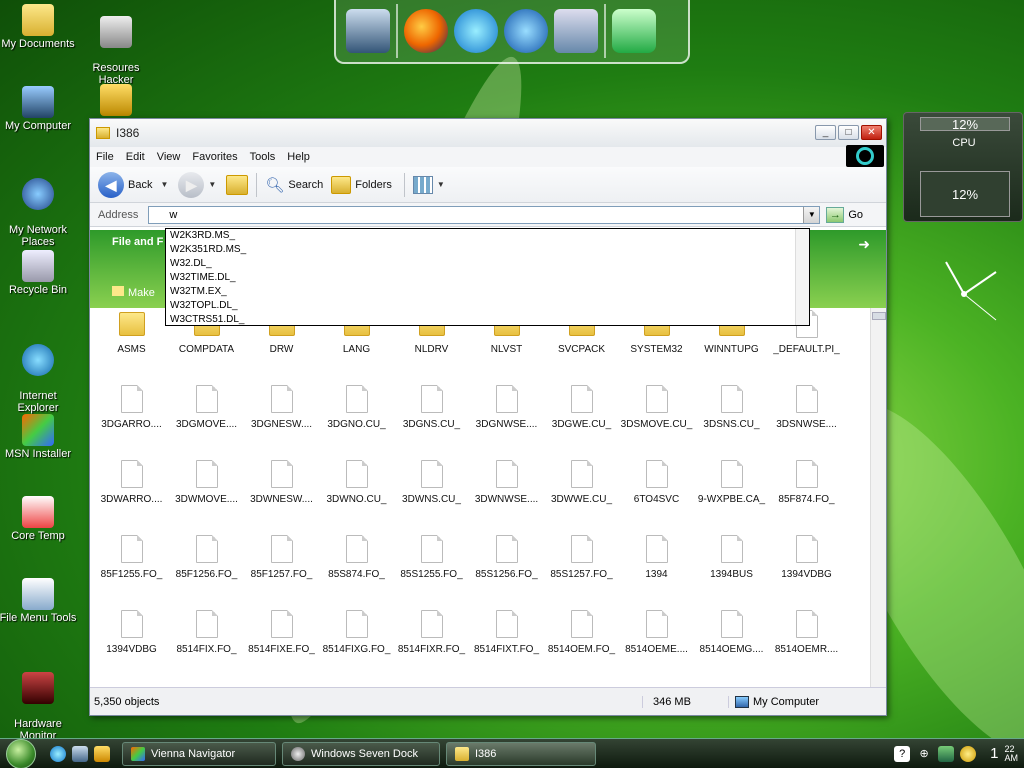 Image resolution: width=1024 pixels, height=768 pixels. I want to click on file-item: 8514FIXE.FO_, so click(281, 641).